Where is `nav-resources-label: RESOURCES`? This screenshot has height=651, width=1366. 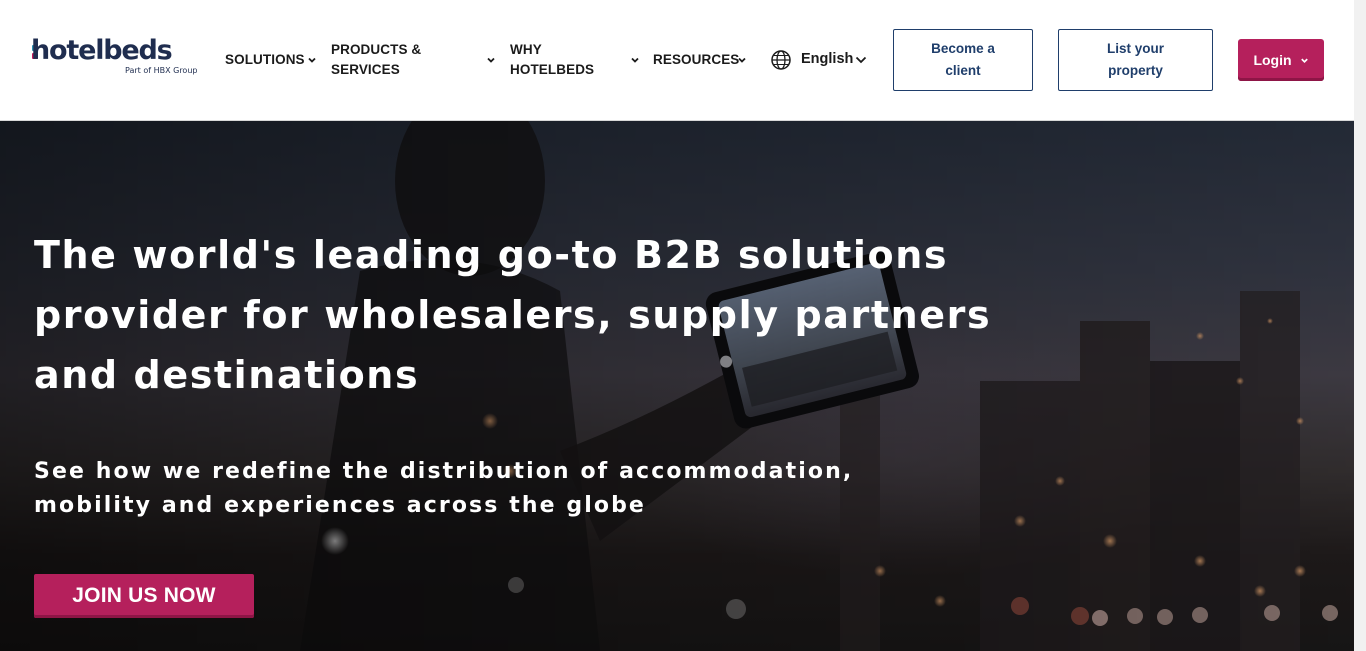
nav-resources-label: RESOURCES is located at coordinates (696, 59).